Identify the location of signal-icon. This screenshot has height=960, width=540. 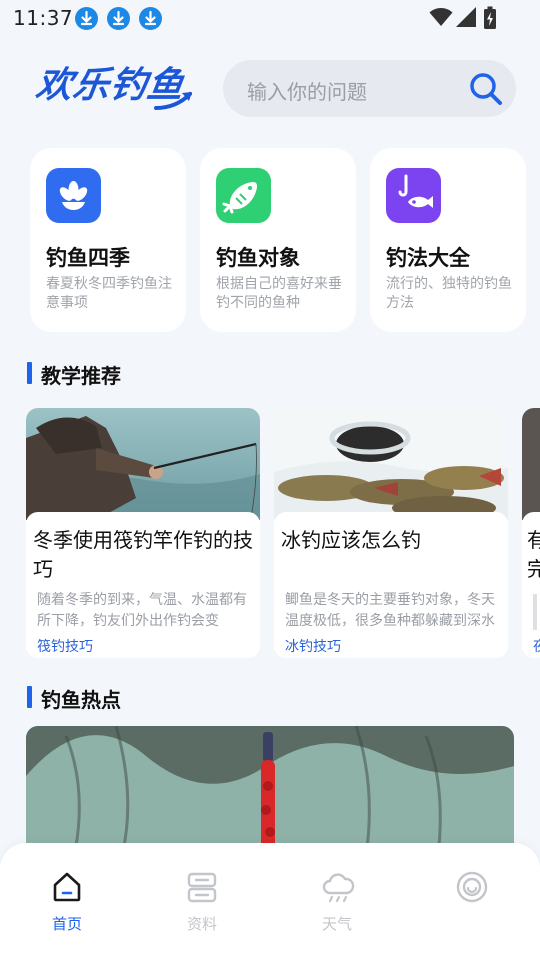
(466, 19).